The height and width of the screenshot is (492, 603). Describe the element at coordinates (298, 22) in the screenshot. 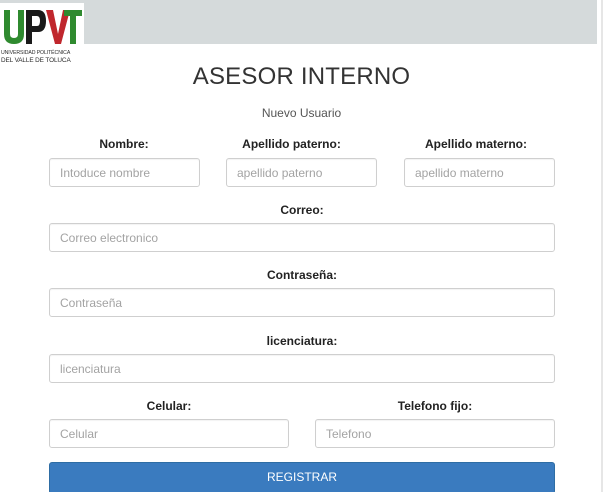

I see `top-bar` at that location.